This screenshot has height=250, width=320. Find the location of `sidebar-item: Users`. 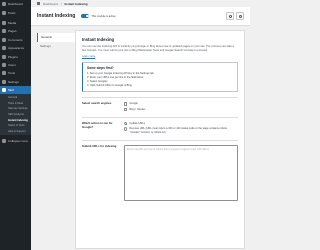

sidebar-item: Users is located at coordinates (15, 65).